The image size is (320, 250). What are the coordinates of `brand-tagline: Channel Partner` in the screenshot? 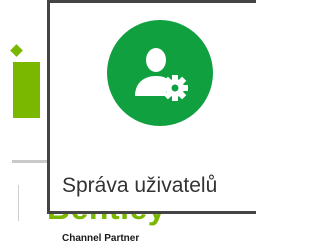 It's located at (101, 238).